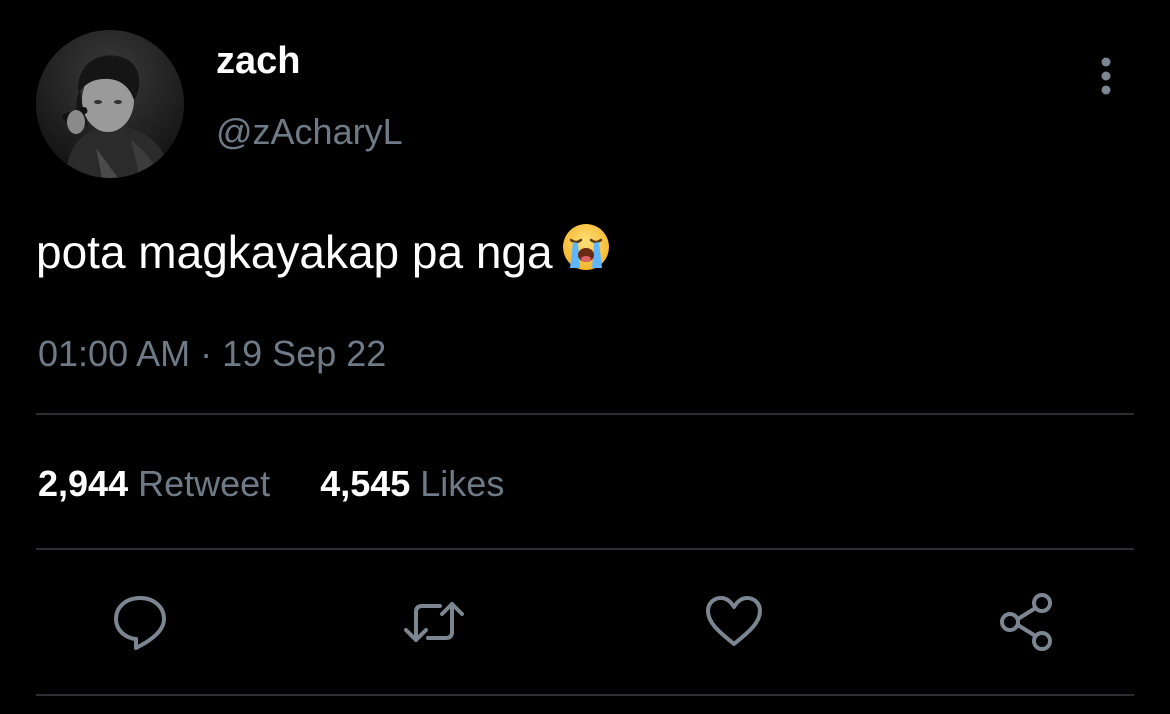 The image size is (1170, 714). I want to click on heart-icon, so click(734, 621).